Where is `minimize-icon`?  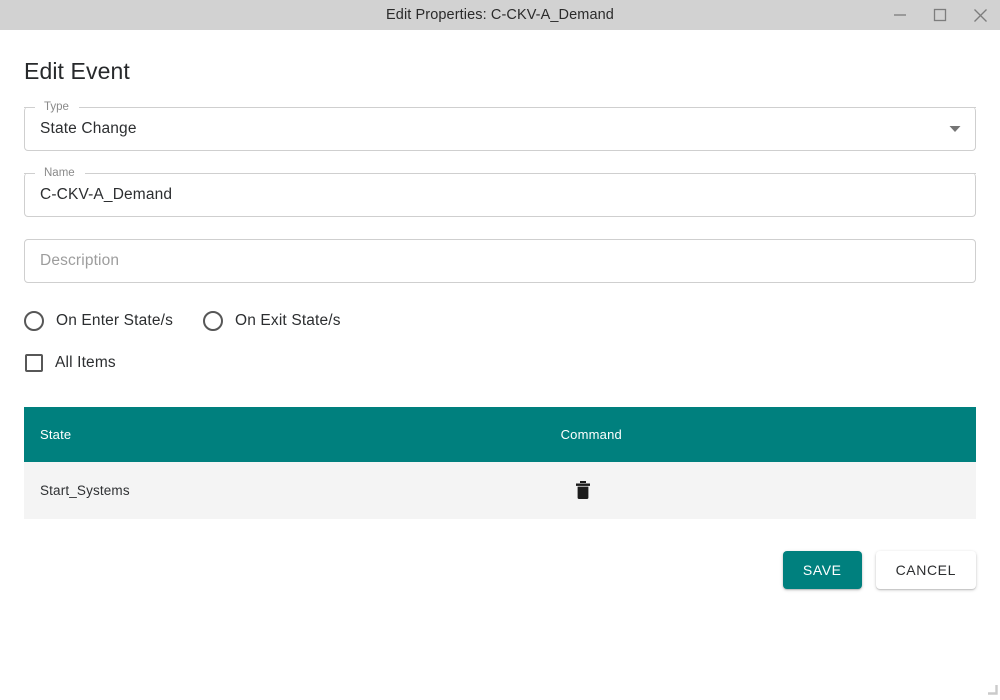
minimize-icon is located at coordinates (900, 15).